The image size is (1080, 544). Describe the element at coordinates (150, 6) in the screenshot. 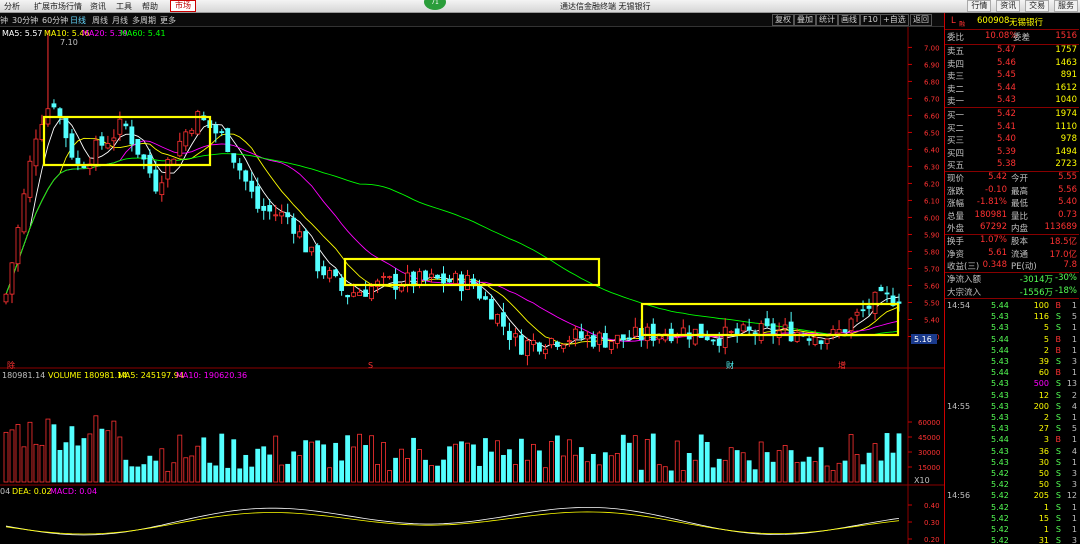

I see `menu-help: 帮助` at that location.